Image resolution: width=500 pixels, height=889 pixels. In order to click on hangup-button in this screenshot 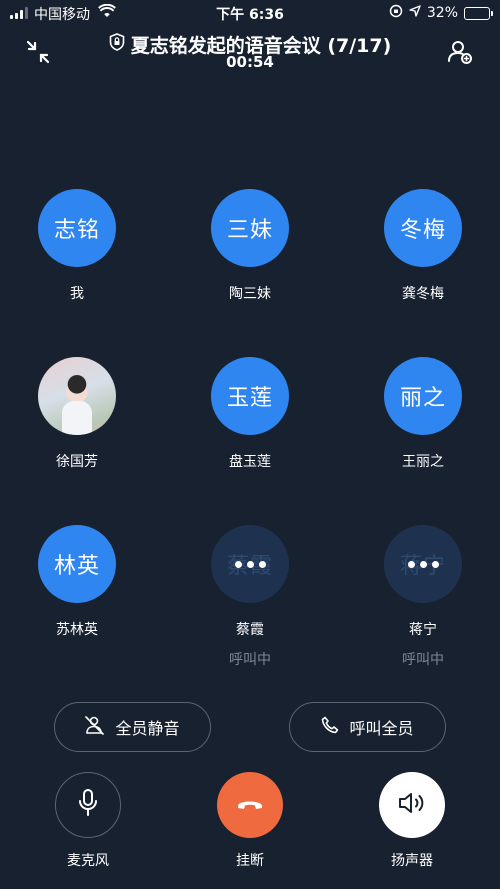, I will do `click(250, 805)`.